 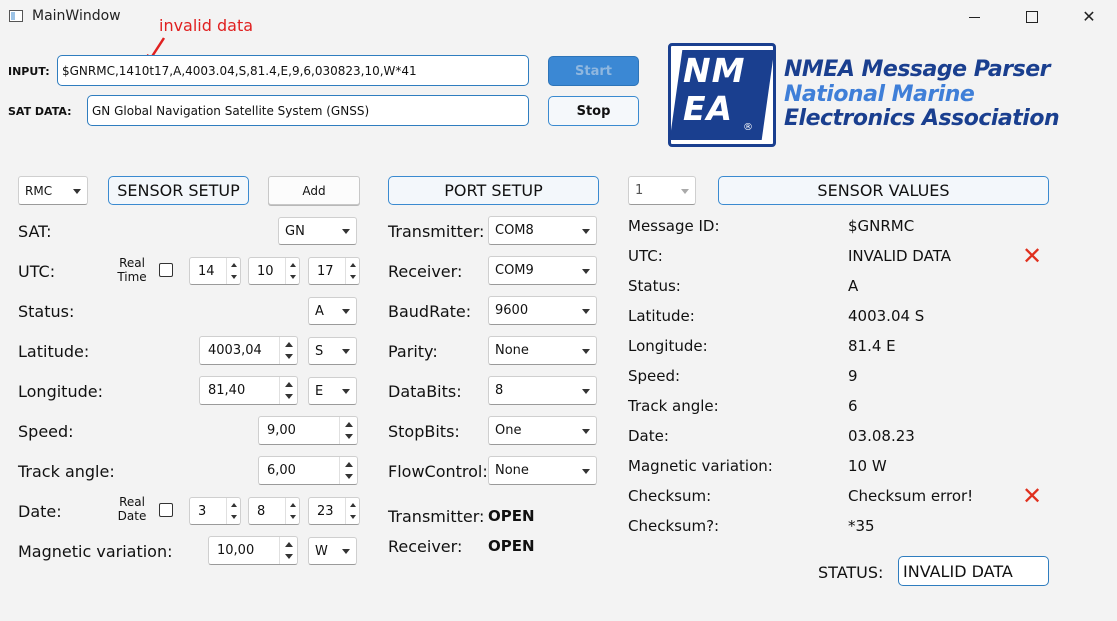 I want to click on message-id-label: Message ID:, so click(x=674, y=226).